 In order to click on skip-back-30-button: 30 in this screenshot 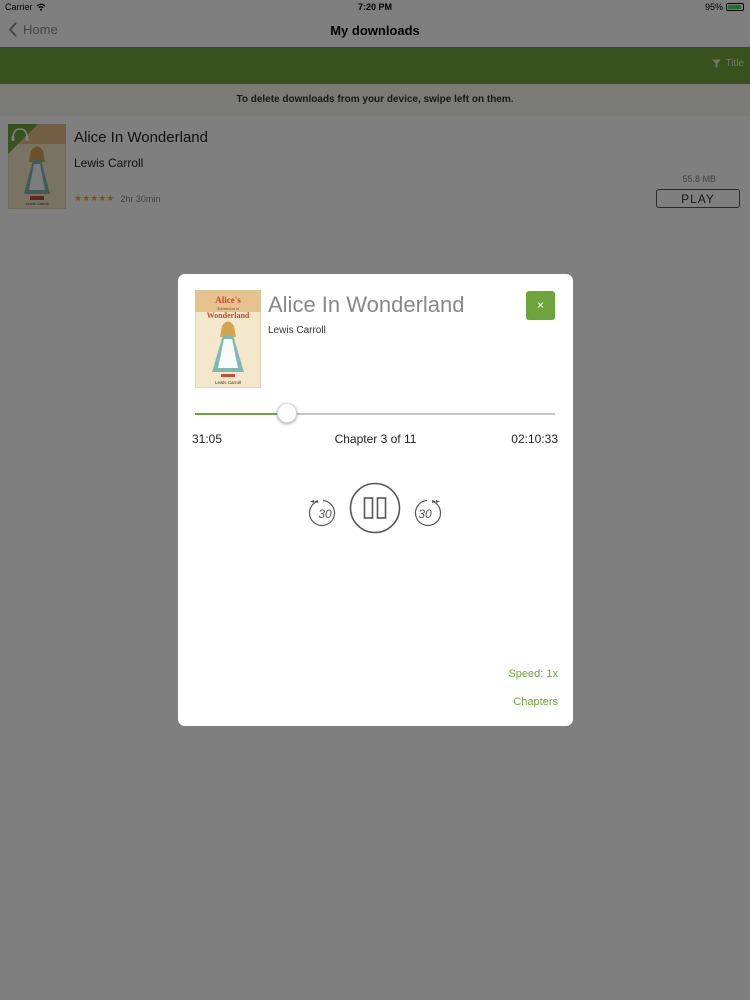, I will do `click(324, 512)`.